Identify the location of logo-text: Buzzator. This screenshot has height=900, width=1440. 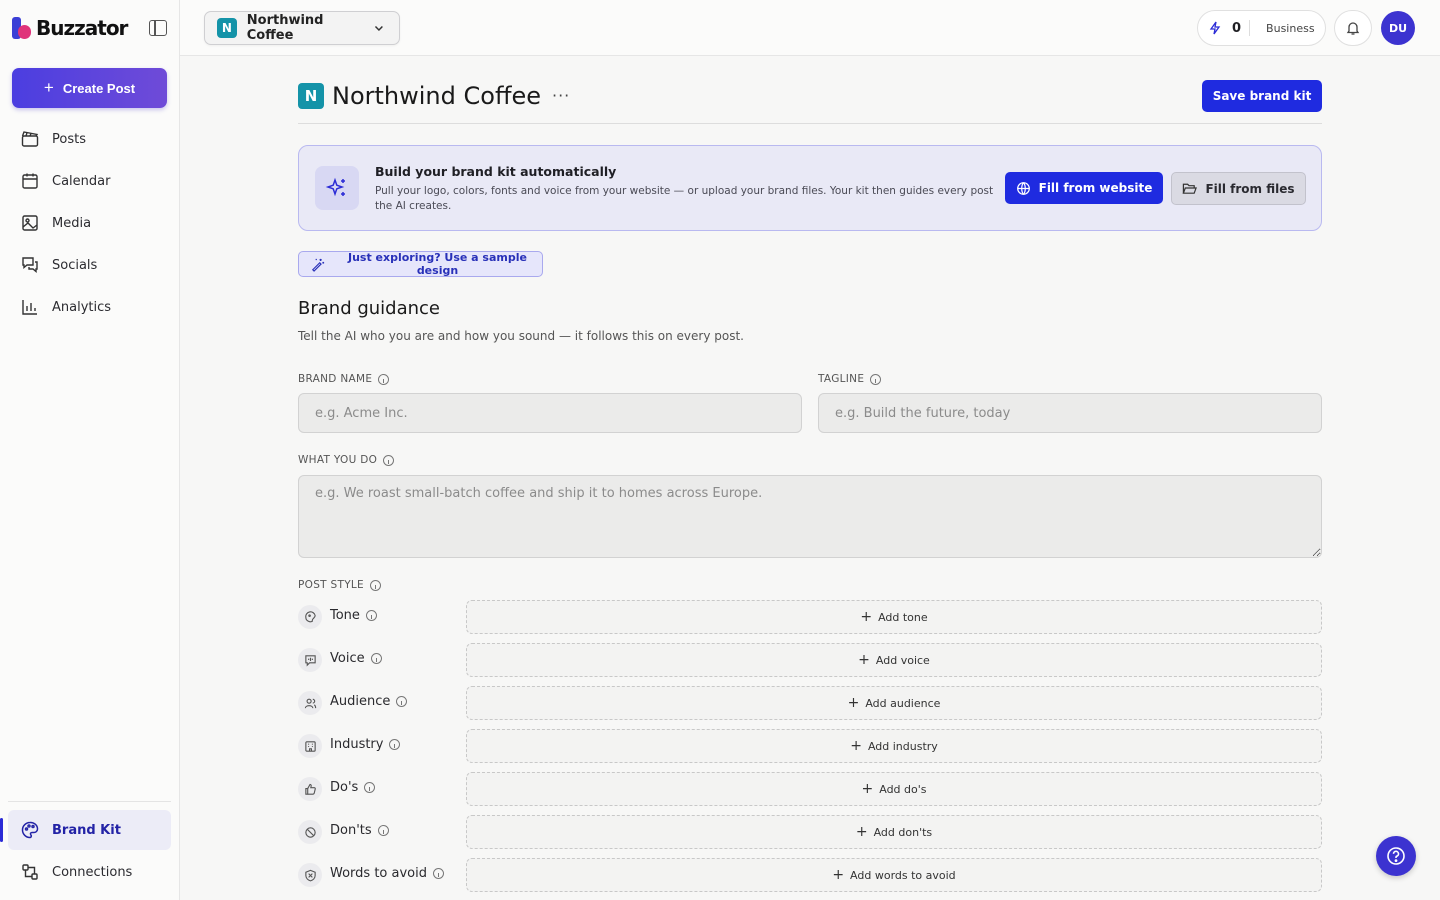
(82, 28).